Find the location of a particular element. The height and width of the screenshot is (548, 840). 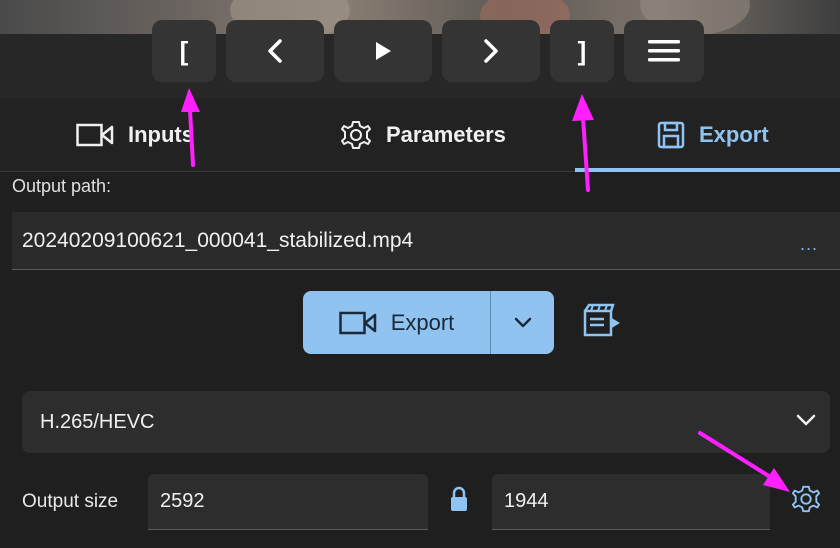

mark-out-label: ] is located at coordinates (582, 50).